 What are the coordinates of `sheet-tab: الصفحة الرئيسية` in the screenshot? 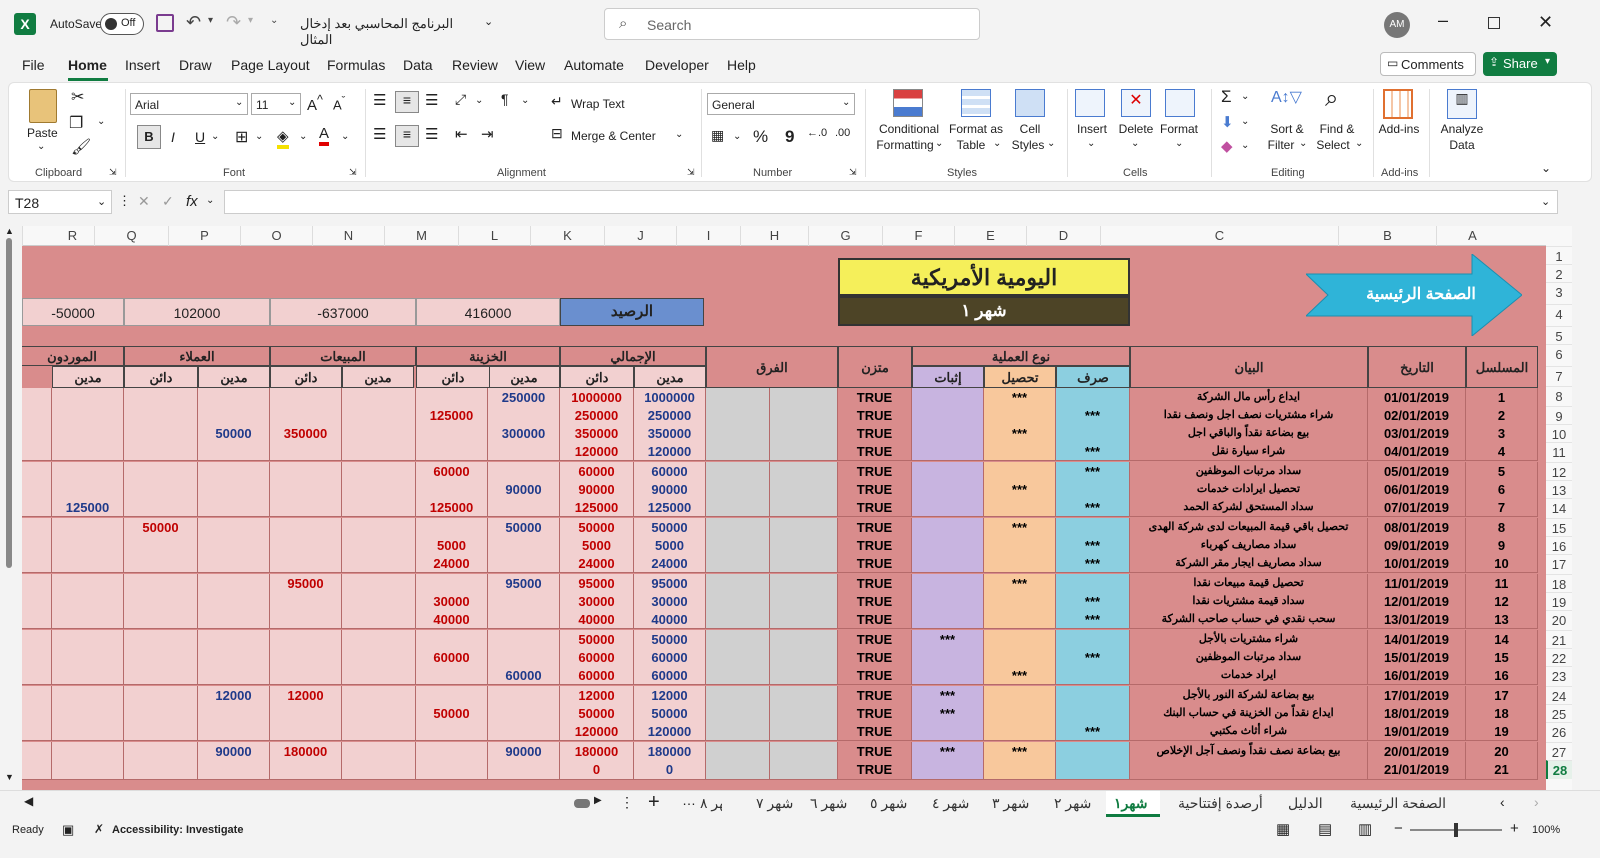 It's located at (1398, 803).